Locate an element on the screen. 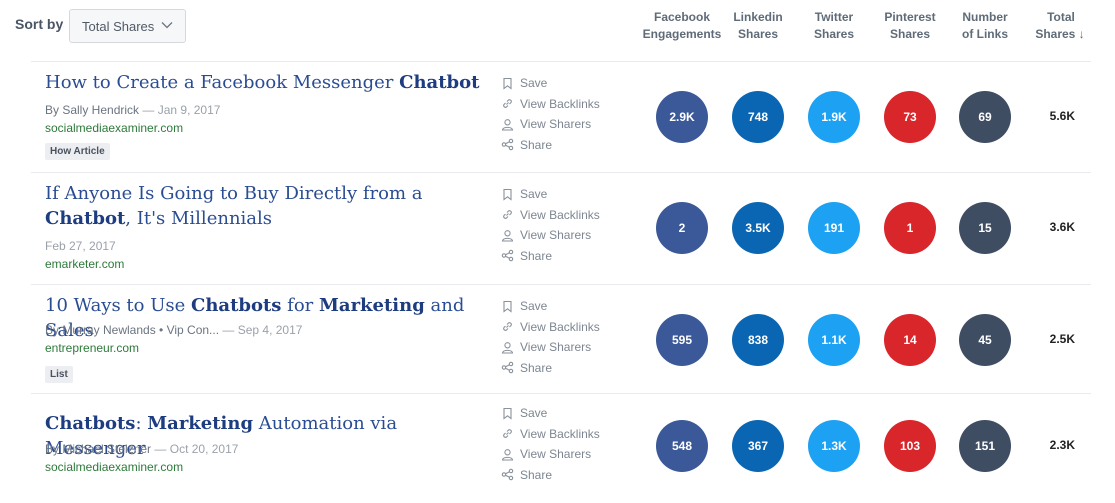  article-meta: Feb 27, 2017 is located at coordinates (80, 246).